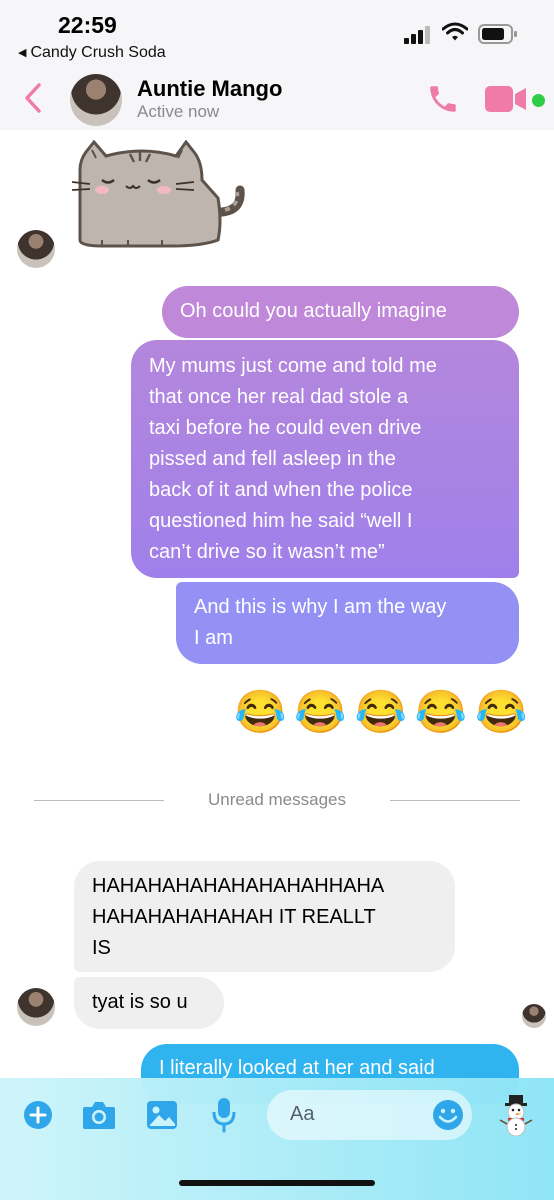 The image size is (554, 1200). What do you see at coordinates (281, 521) in the screenshot?
I see `message-line: questioned him he said “well I` at bounding box center [281, 521].